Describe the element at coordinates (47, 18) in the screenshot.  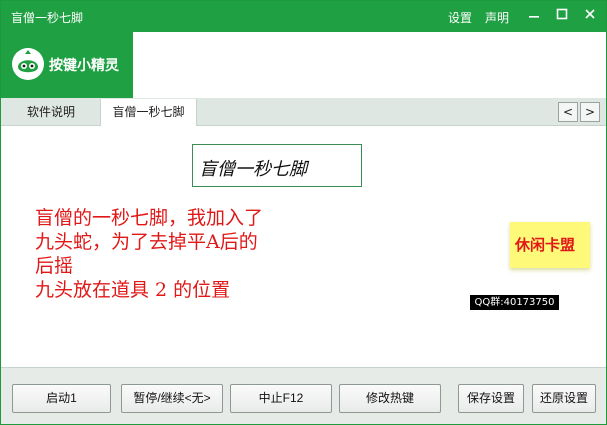
I see `window-title: 盲僧一秒七脚` at that location.